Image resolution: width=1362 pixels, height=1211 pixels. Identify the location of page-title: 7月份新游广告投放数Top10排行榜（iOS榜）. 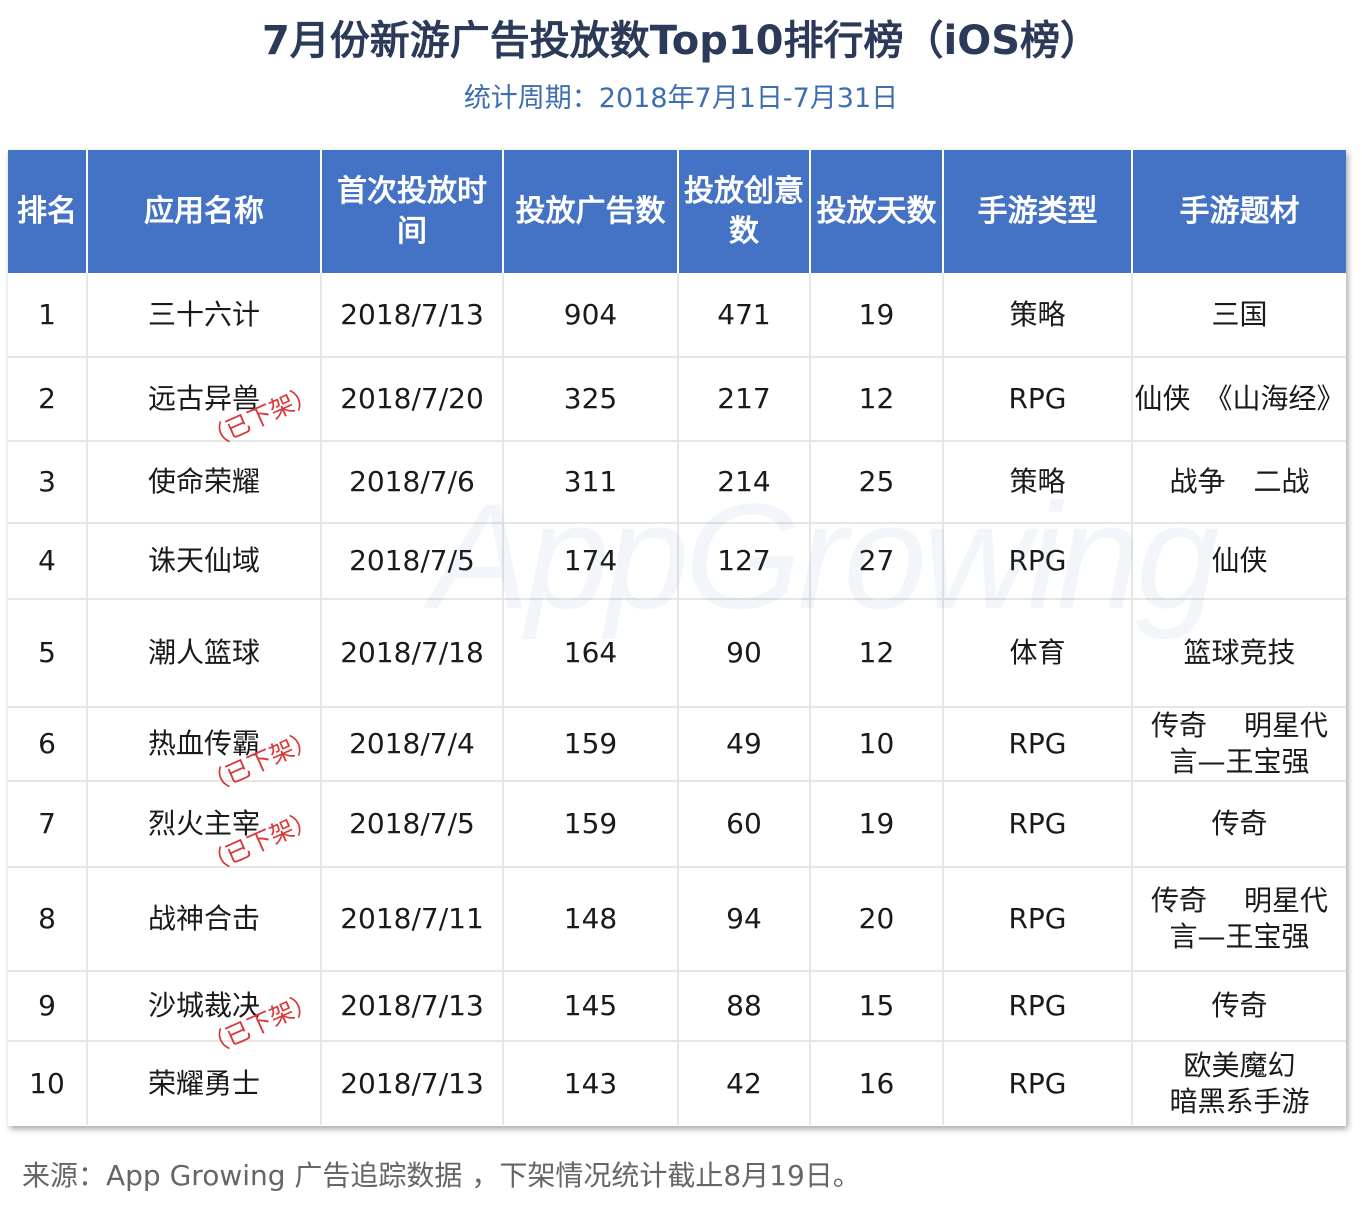
(681, 41).